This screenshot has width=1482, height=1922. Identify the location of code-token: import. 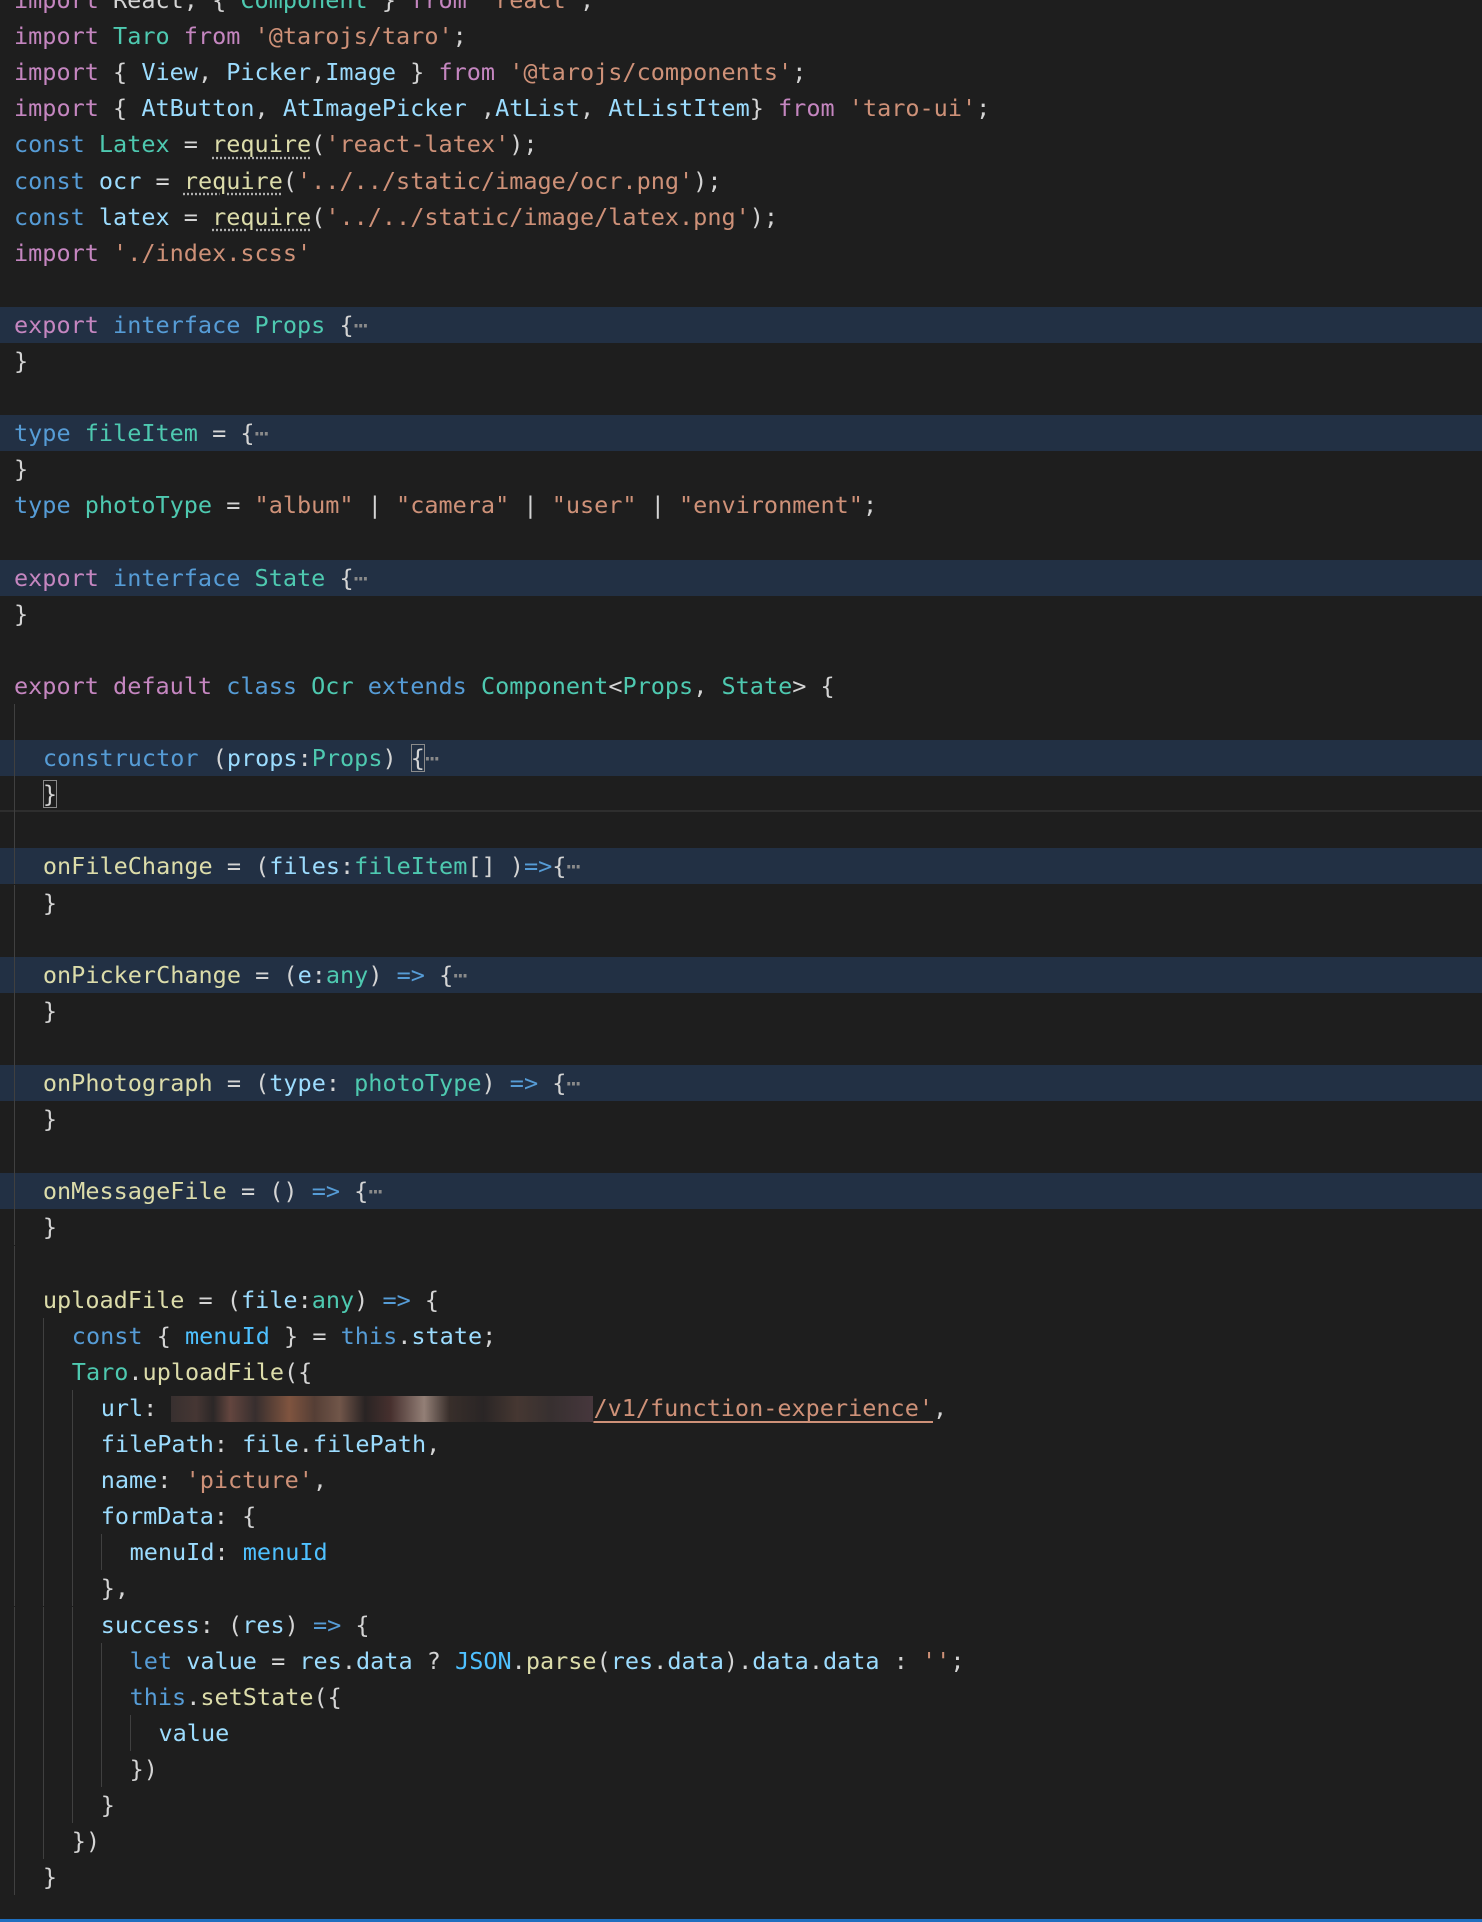
(56, 252).